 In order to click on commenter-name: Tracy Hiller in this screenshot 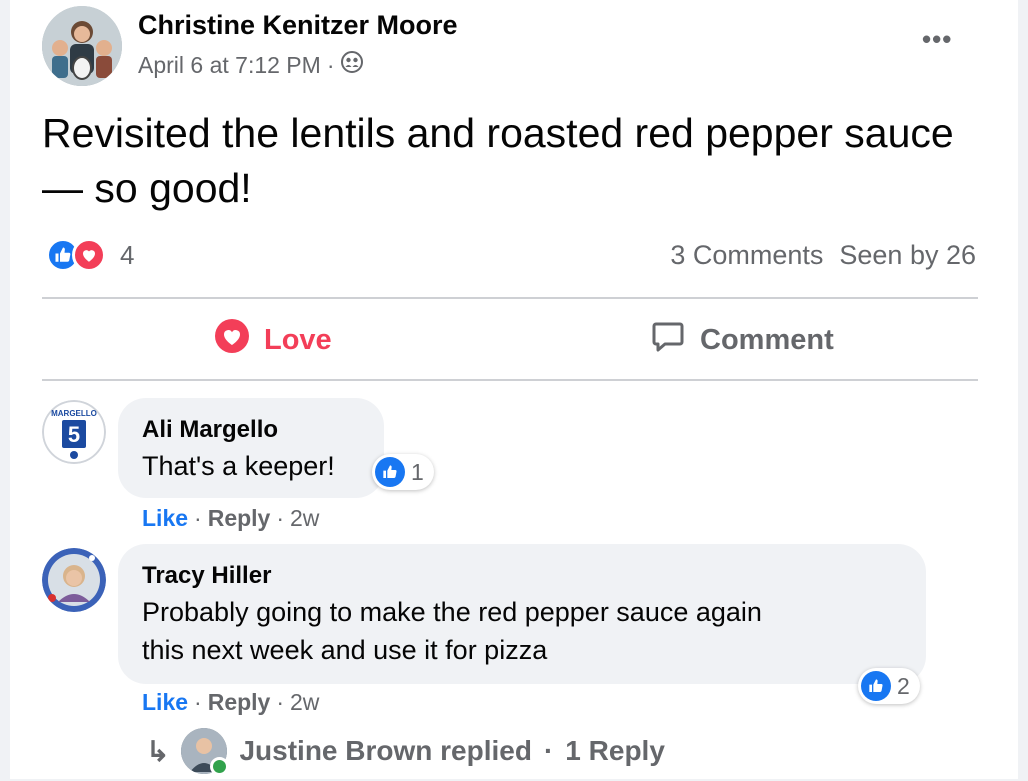, I will do `click(206, 576)`.